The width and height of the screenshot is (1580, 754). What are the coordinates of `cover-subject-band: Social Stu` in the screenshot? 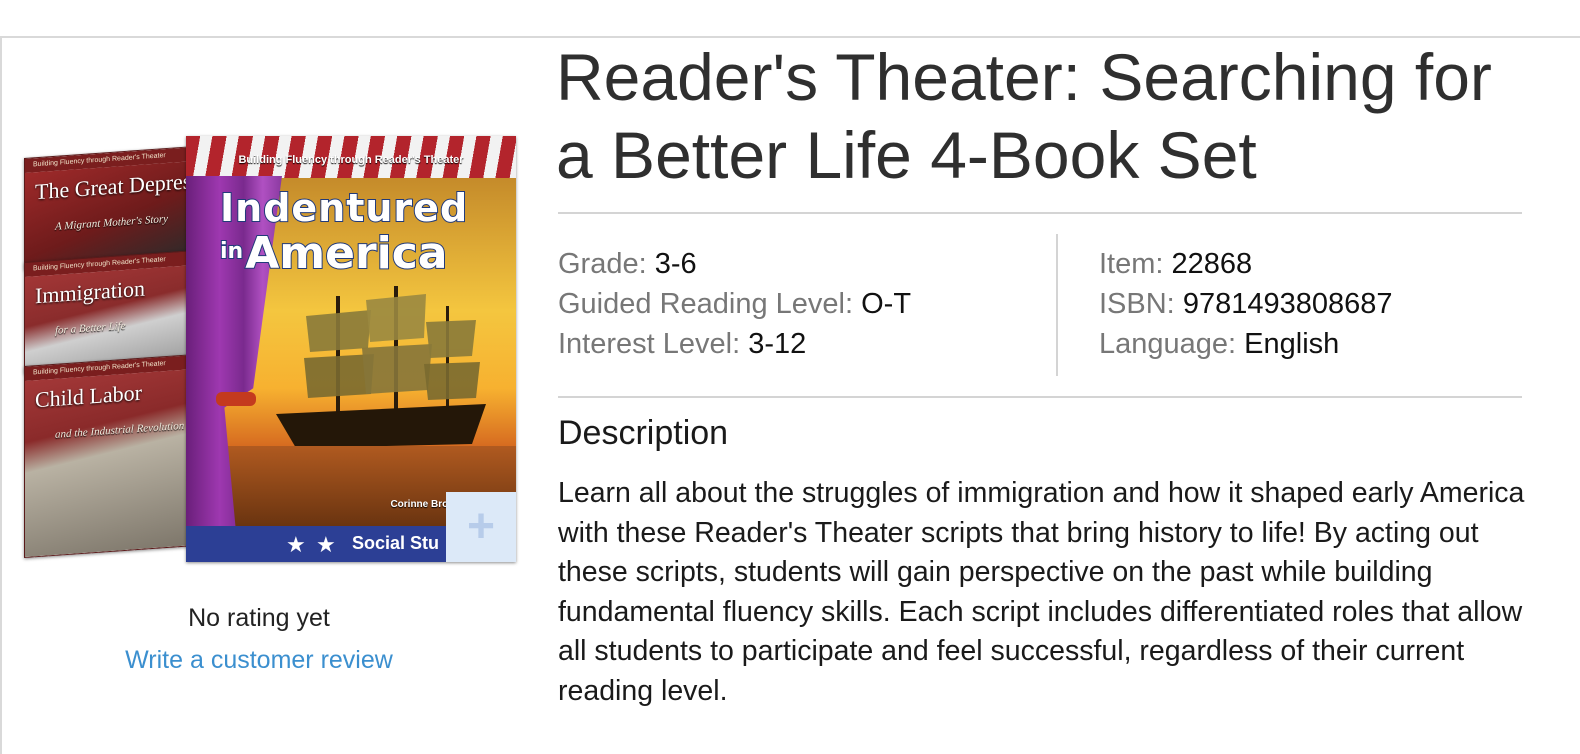 It's located at (396, 543).